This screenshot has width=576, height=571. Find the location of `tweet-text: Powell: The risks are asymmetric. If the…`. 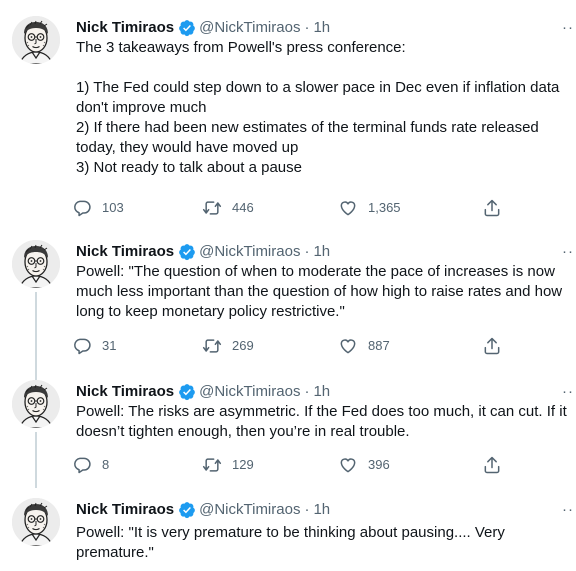

tweet-text: Powell: The risks are asymmetric. If the… is located at coordinates (323, 421).